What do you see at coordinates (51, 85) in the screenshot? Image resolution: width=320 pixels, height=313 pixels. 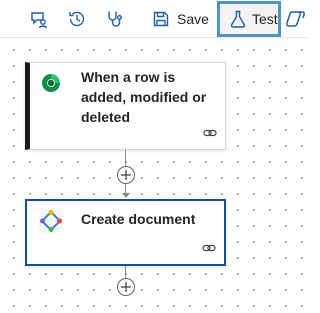 I see `dataverse-icon` at bounding box center [51, 85].